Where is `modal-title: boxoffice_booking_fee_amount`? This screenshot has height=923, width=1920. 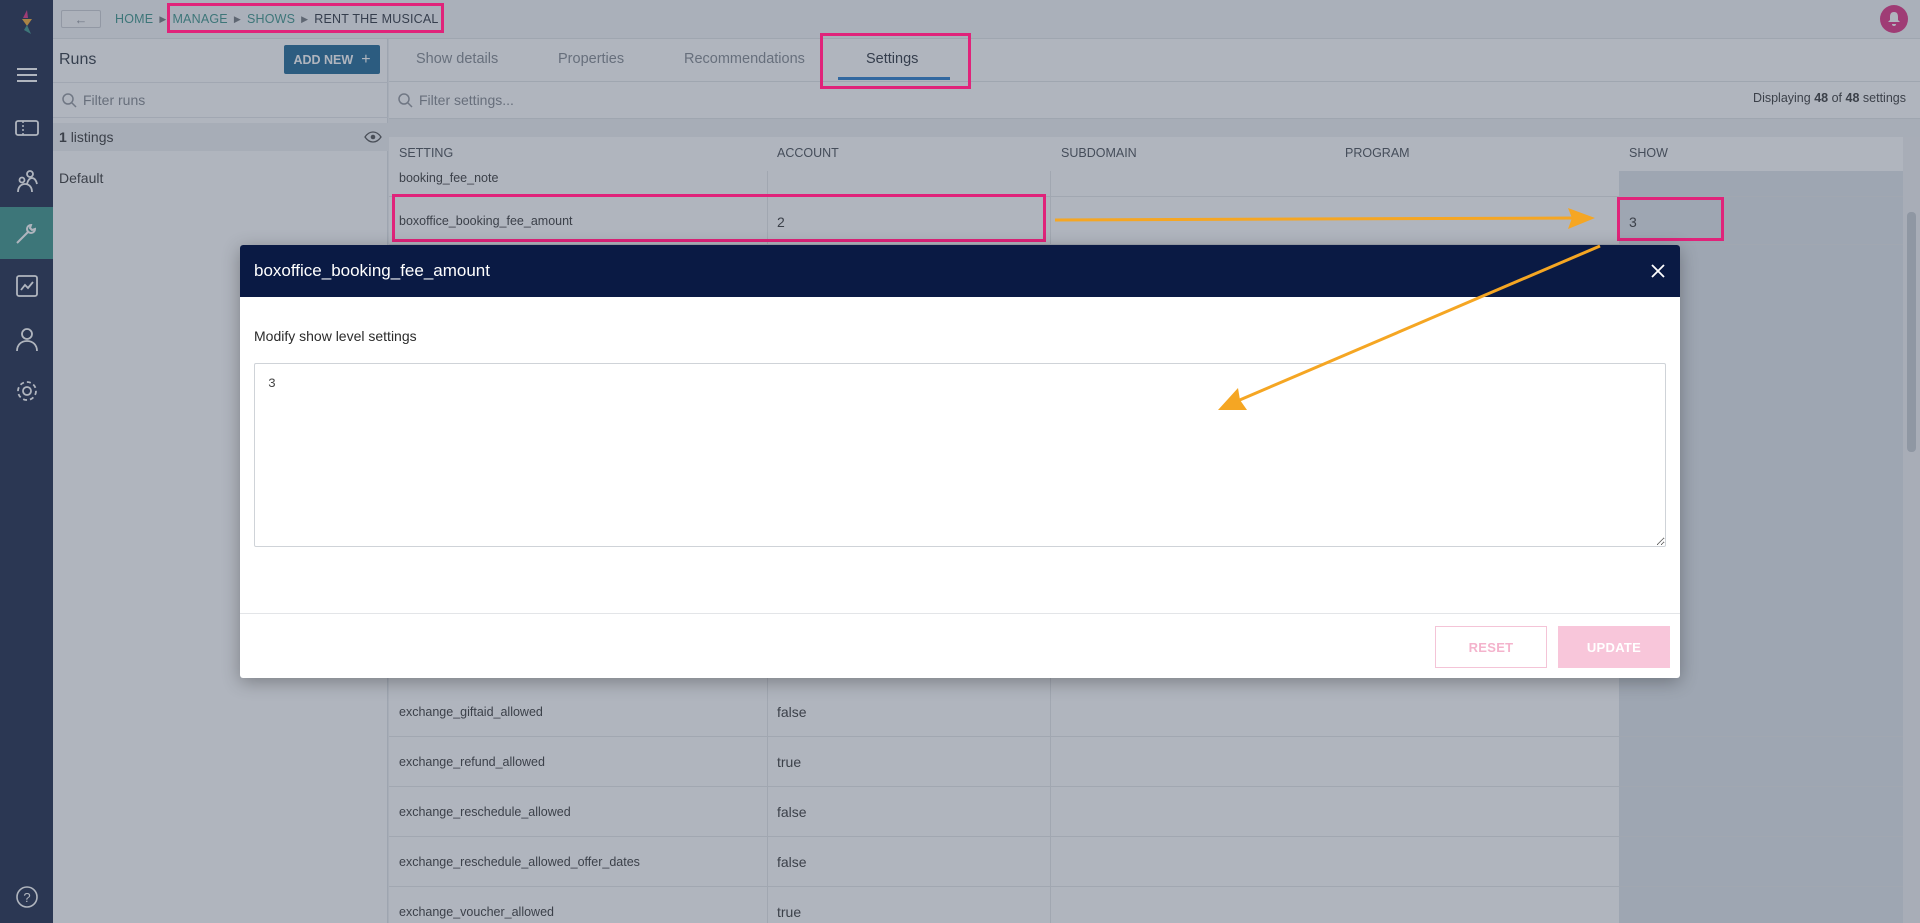
modal-title: boxoffice_booking_fee_amount is located at coordinates (372, 270).